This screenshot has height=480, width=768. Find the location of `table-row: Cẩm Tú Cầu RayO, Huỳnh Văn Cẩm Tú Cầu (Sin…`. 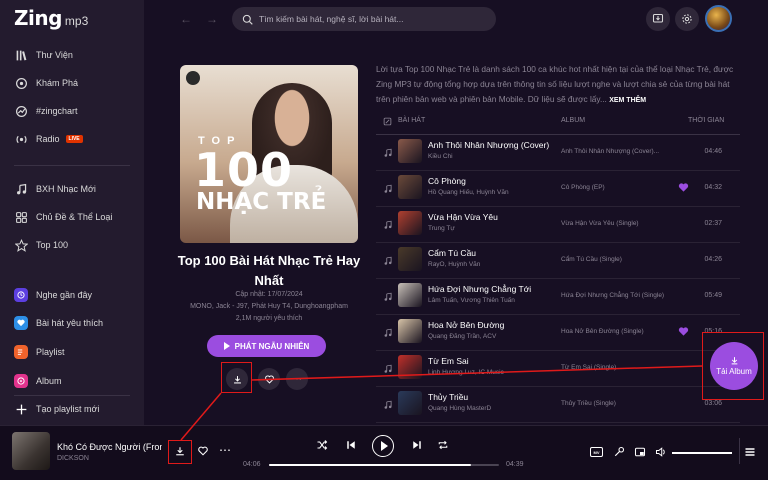

table-row: Cẩm Tú Cầu RayO, Huỳnh Văn Cẩm Tú Cầu (Sin… is located at coordinates (558, 261).